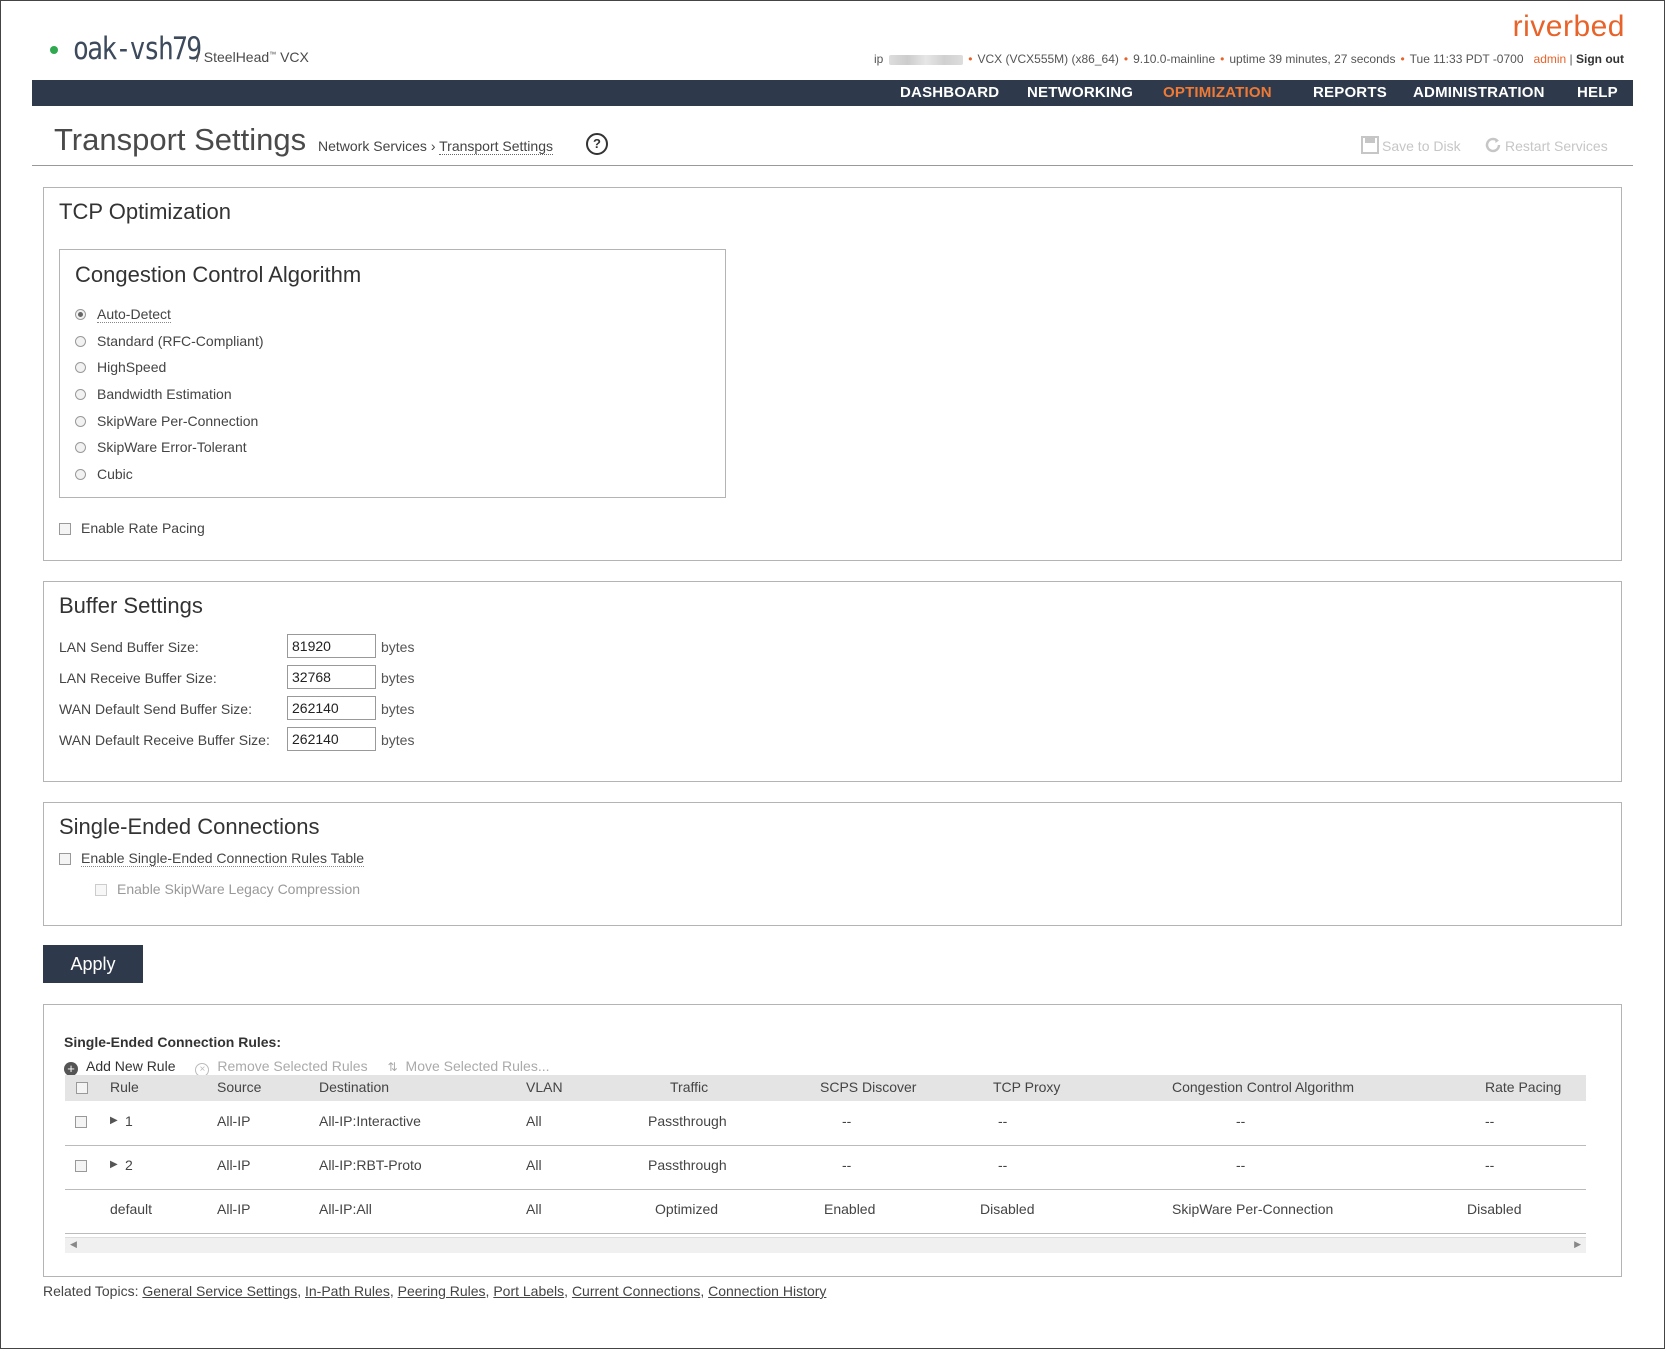 This screenshot has height=1349, width=1665. What do you see at coordinates (145, 211) in the screenshot?
I see `tcp-optimization-title: TCP Optimization` at bounding box center [145, 211].